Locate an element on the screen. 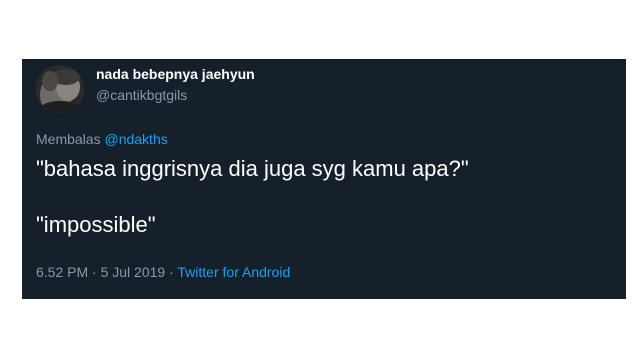 This screenshot has width=640, height=360. author-handle: @cantikbgtgils is located at coordinates (141, 95).